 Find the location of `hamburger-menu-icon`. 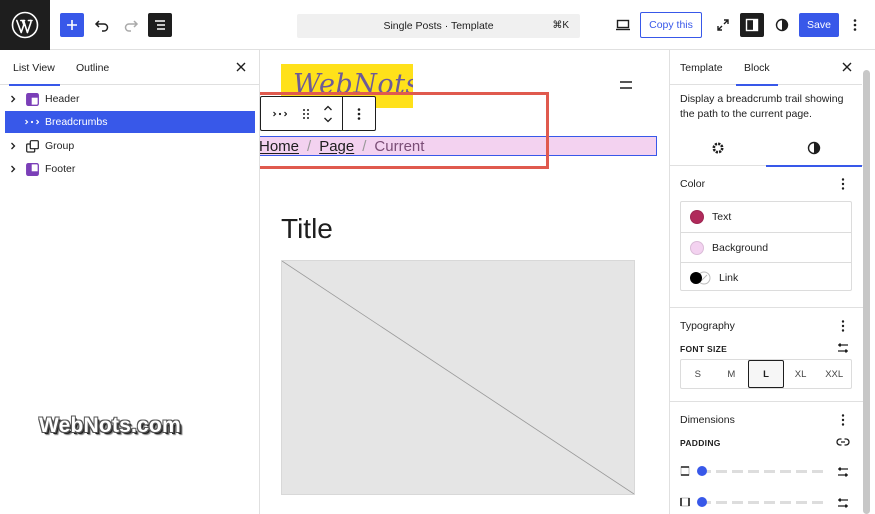

hamburger-menu-icon is located at coordinates (626, 85).